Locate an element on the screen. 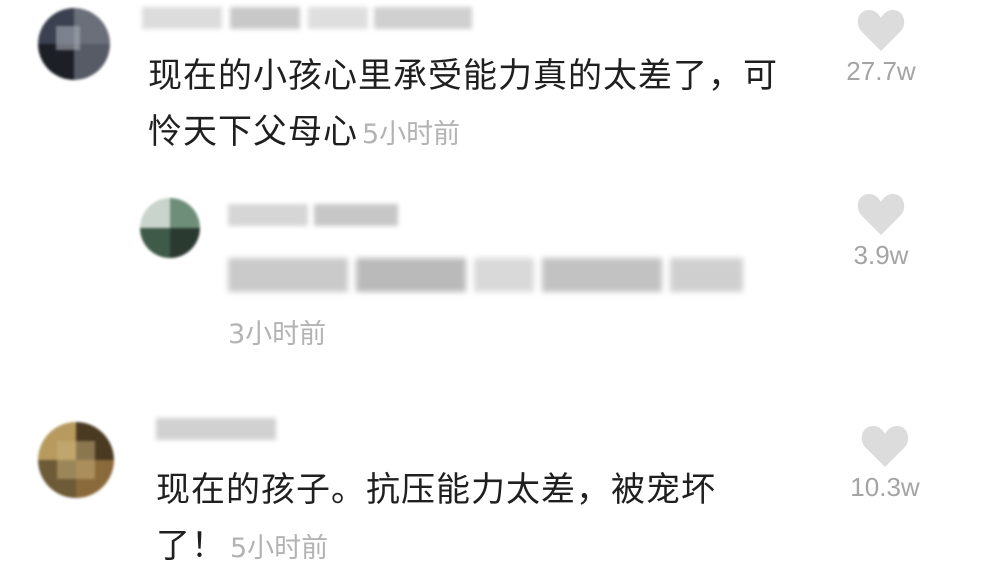 This screenshot has width=984, height=577. comment-text: 现在的孩子。抗压能力太差，被宠坏了！ 5小时前 is located at coordinates (466, 519).